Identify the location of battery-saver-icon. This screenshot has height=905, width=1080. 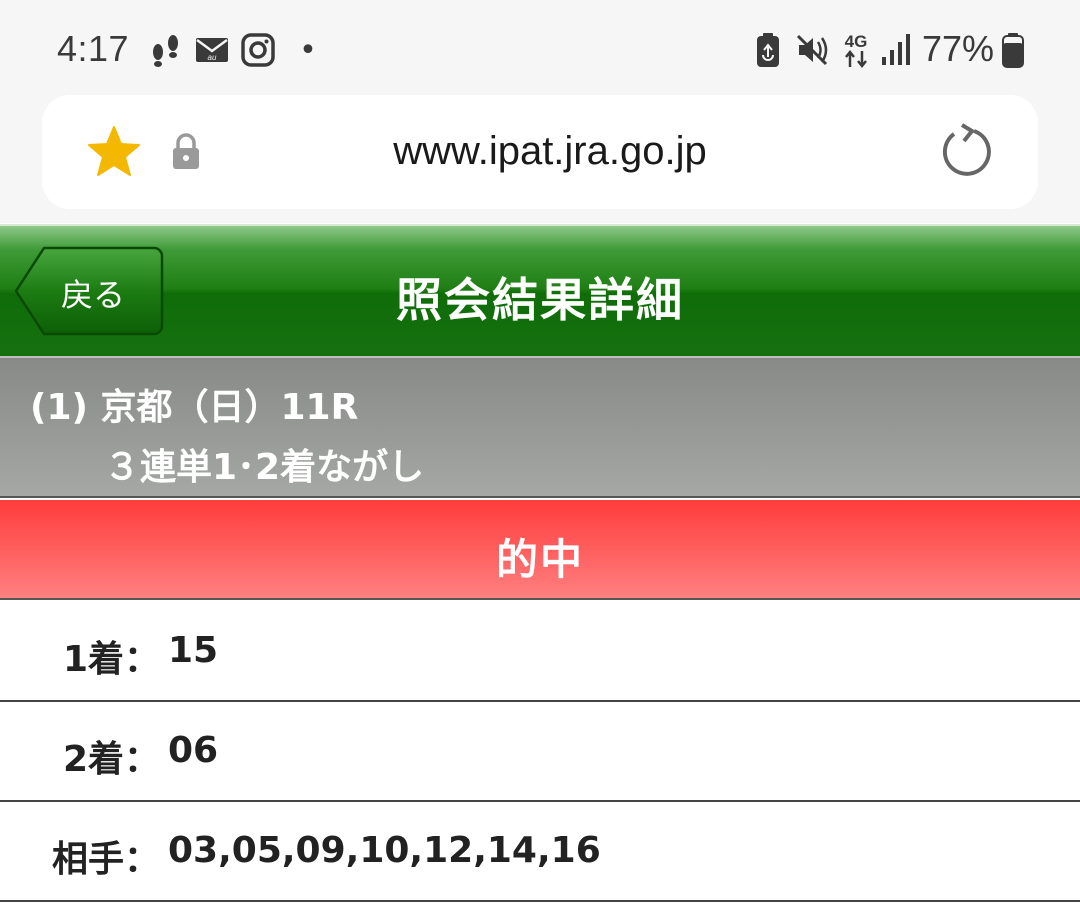
(768, 50).